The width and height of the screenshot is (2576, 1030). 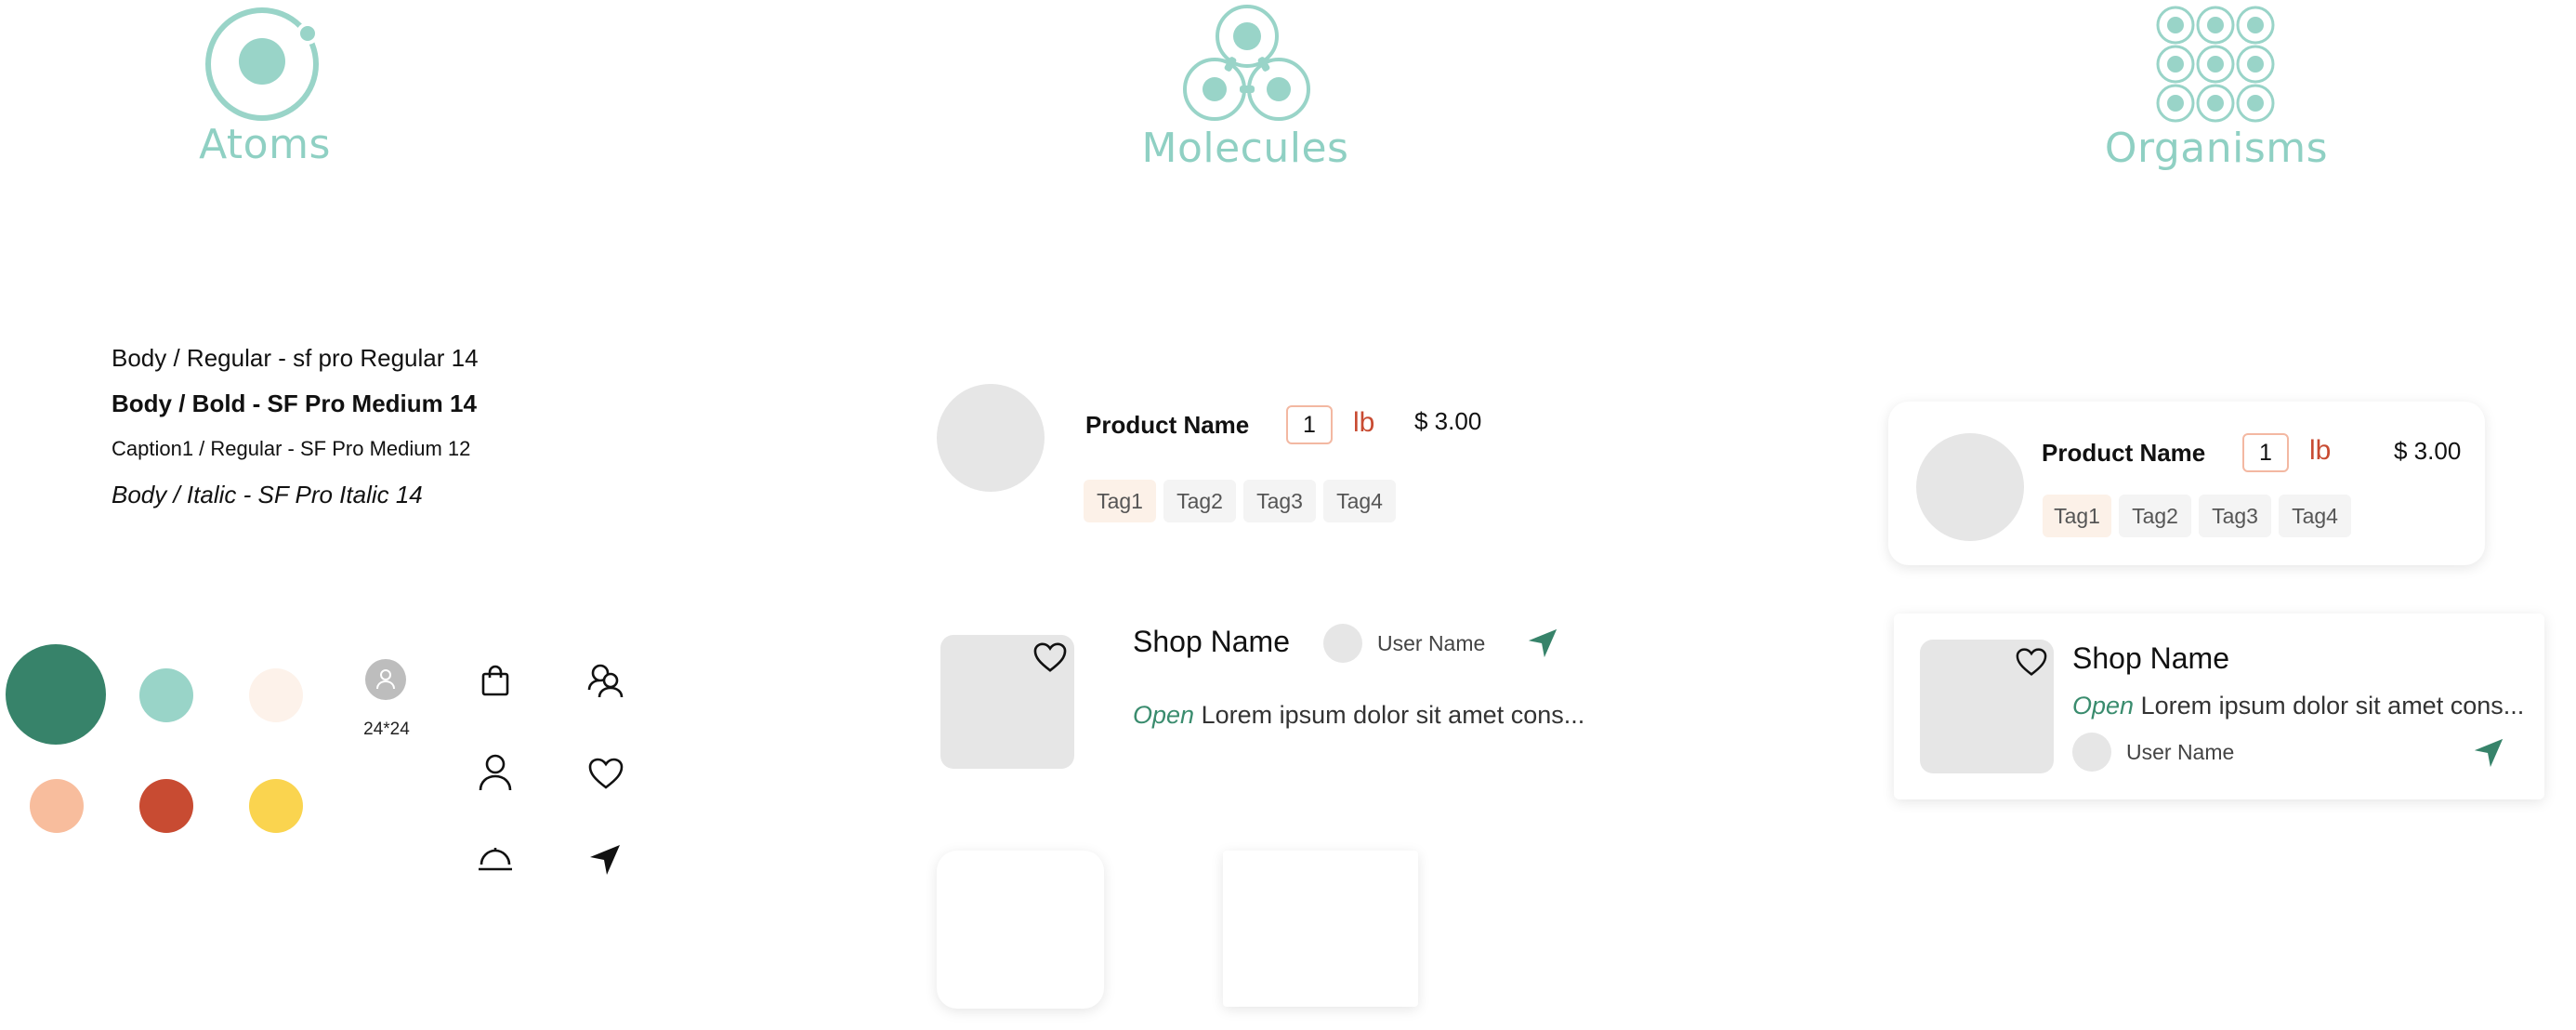 What do you see at coordinates (495, 860) in the screenshot?
I see `cloche-icon` at bounding box center [495, 860].